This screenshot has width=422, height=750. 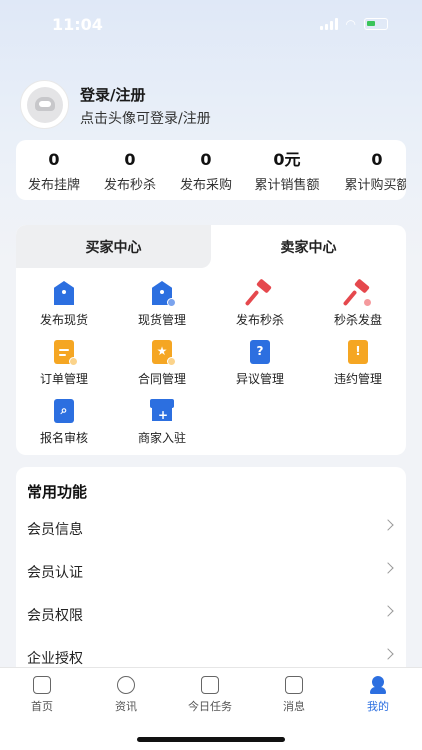 I want to click on menu-row-member-permissions: 会员权限, so click(x=211, y=614).